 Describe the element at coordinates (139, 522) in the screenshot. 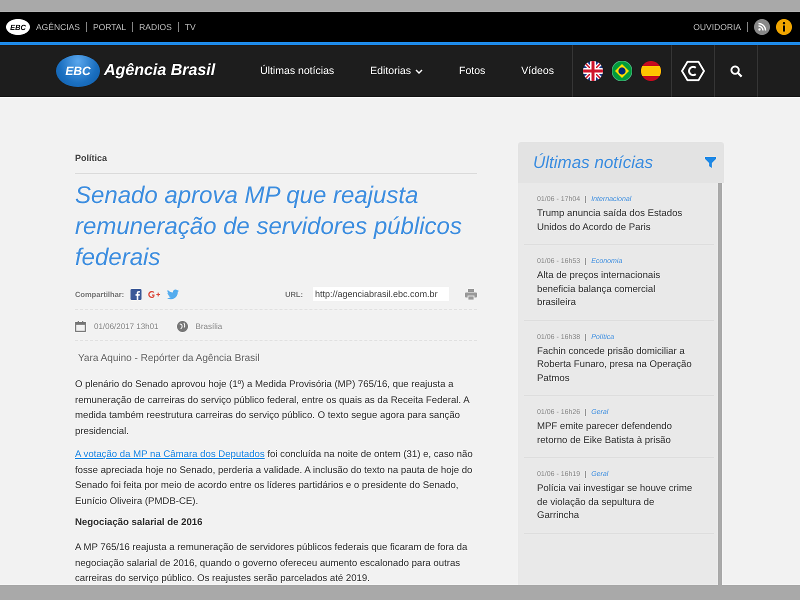

I see `subheading: Negociação salarial de 2016` at that location.